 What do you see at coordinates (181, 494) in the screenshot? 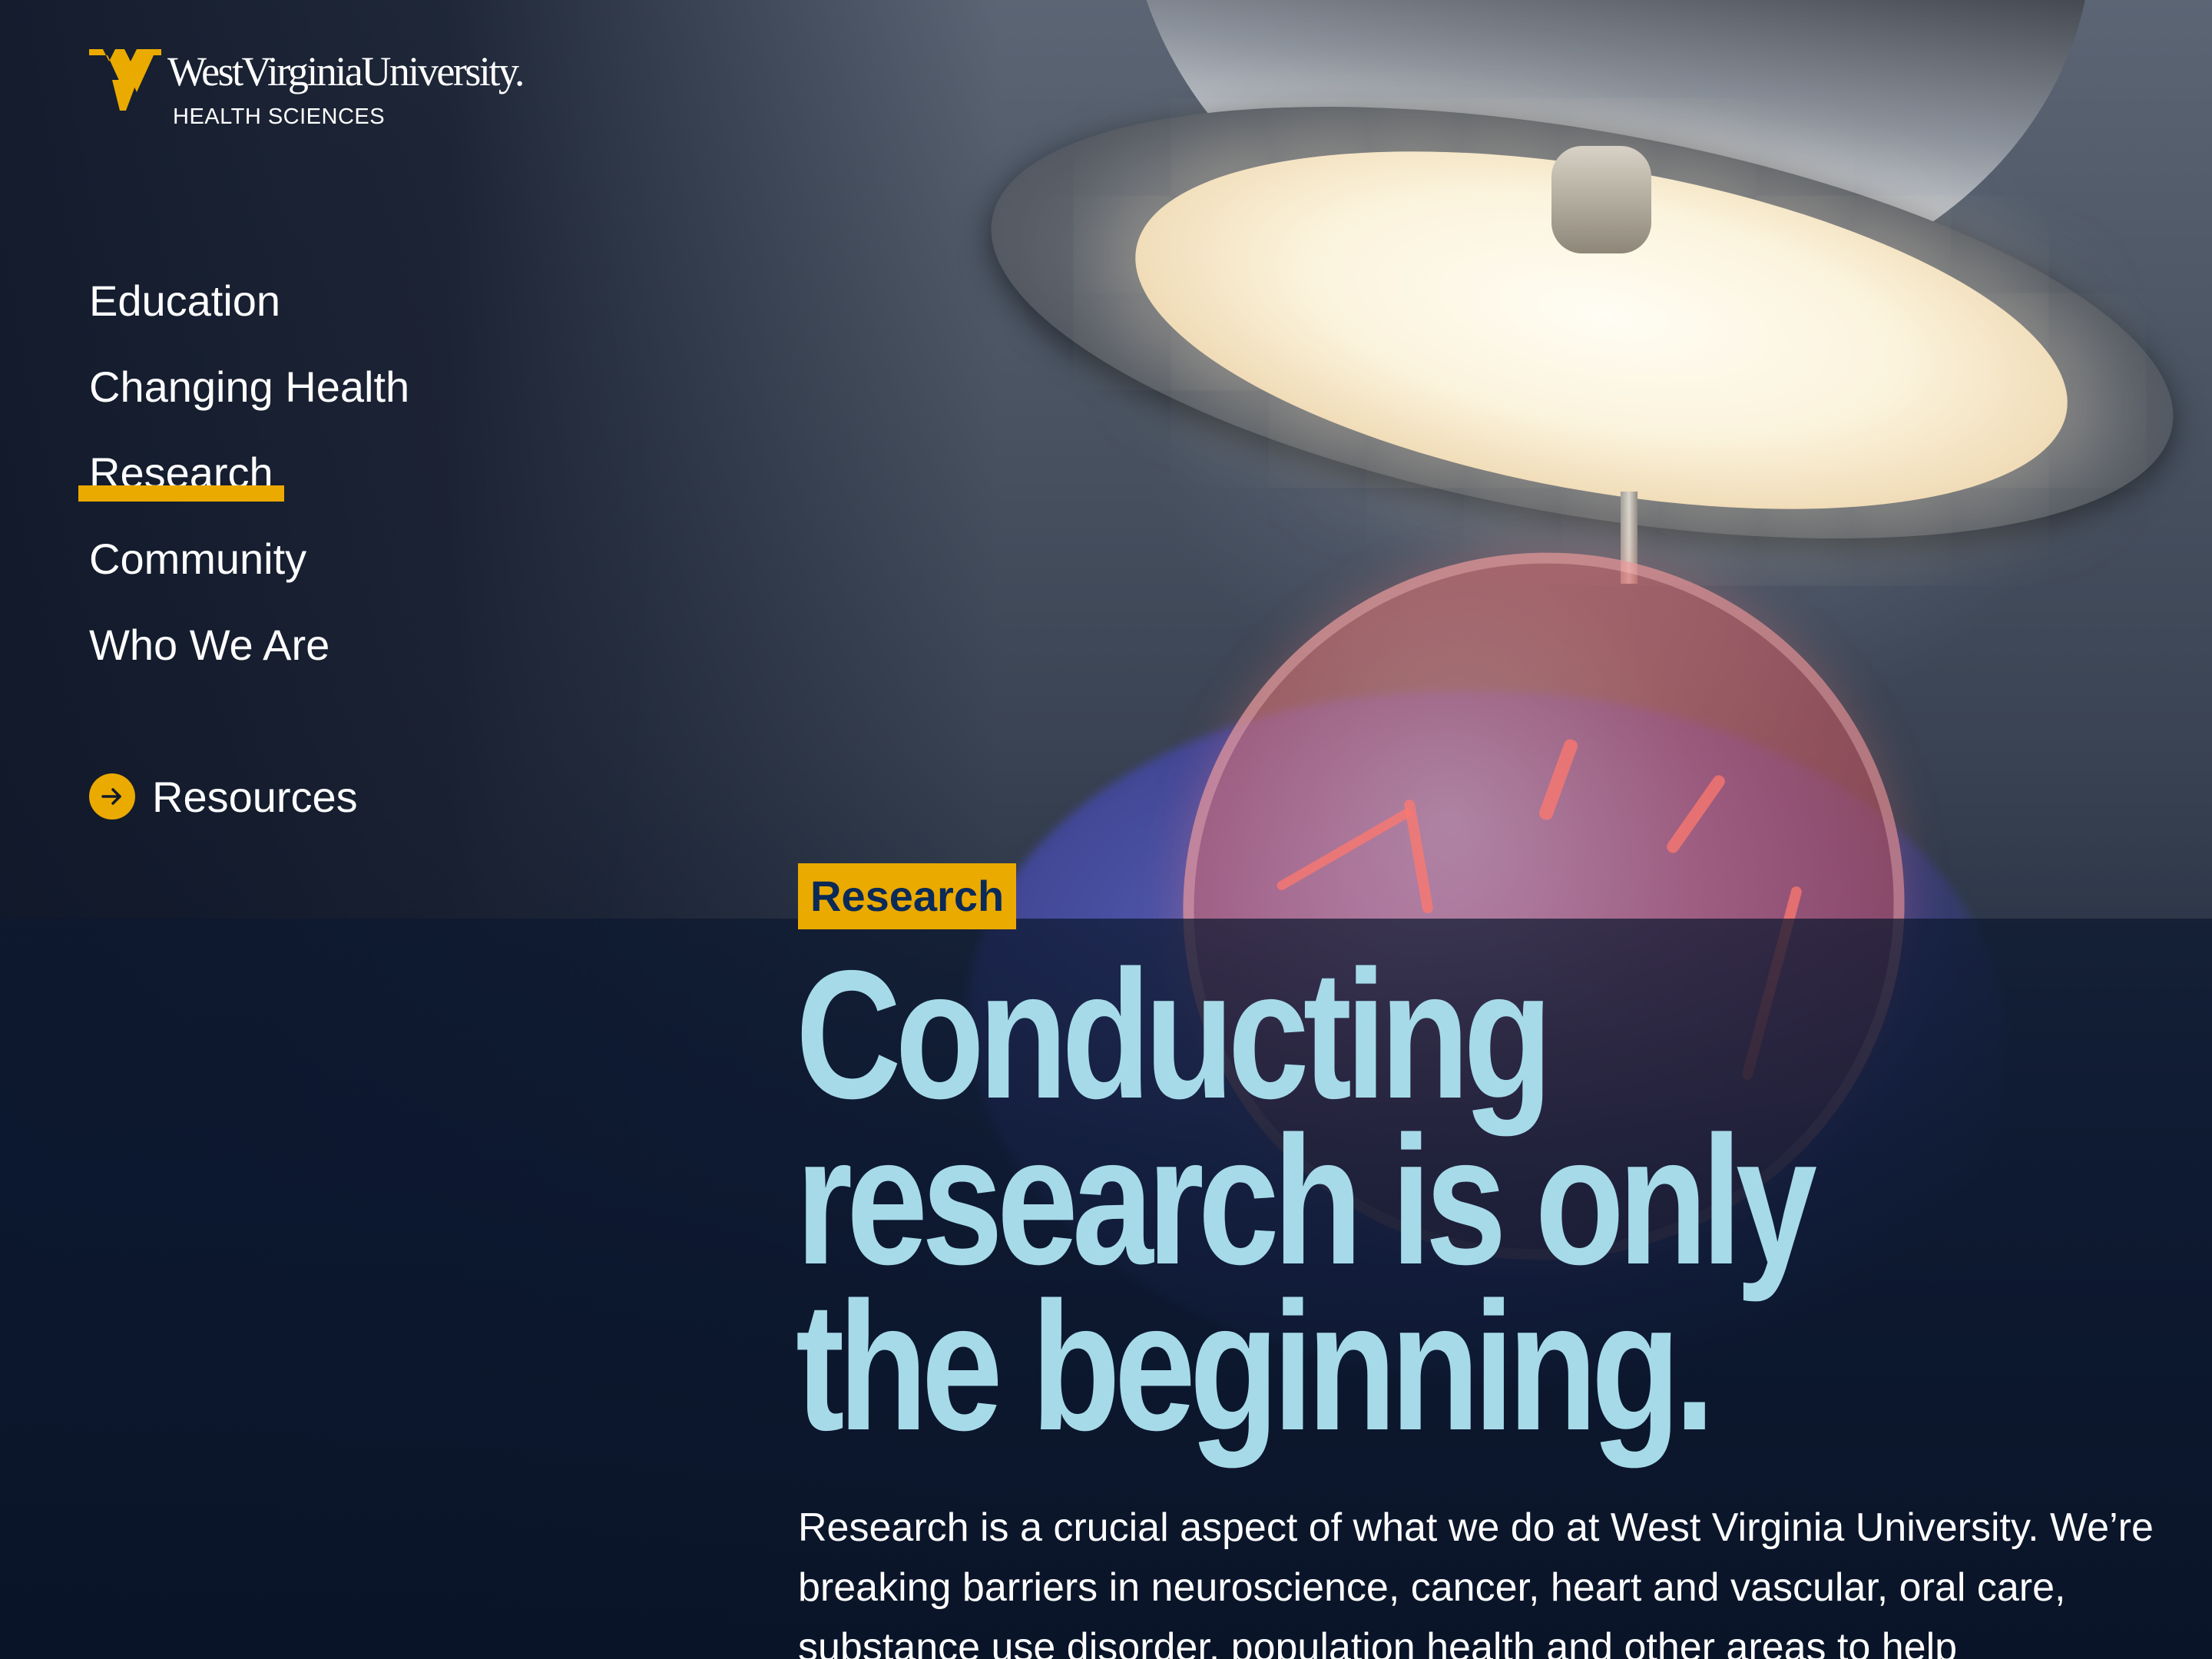
I see `active-nav-underline` at bounding box center [181, 494].